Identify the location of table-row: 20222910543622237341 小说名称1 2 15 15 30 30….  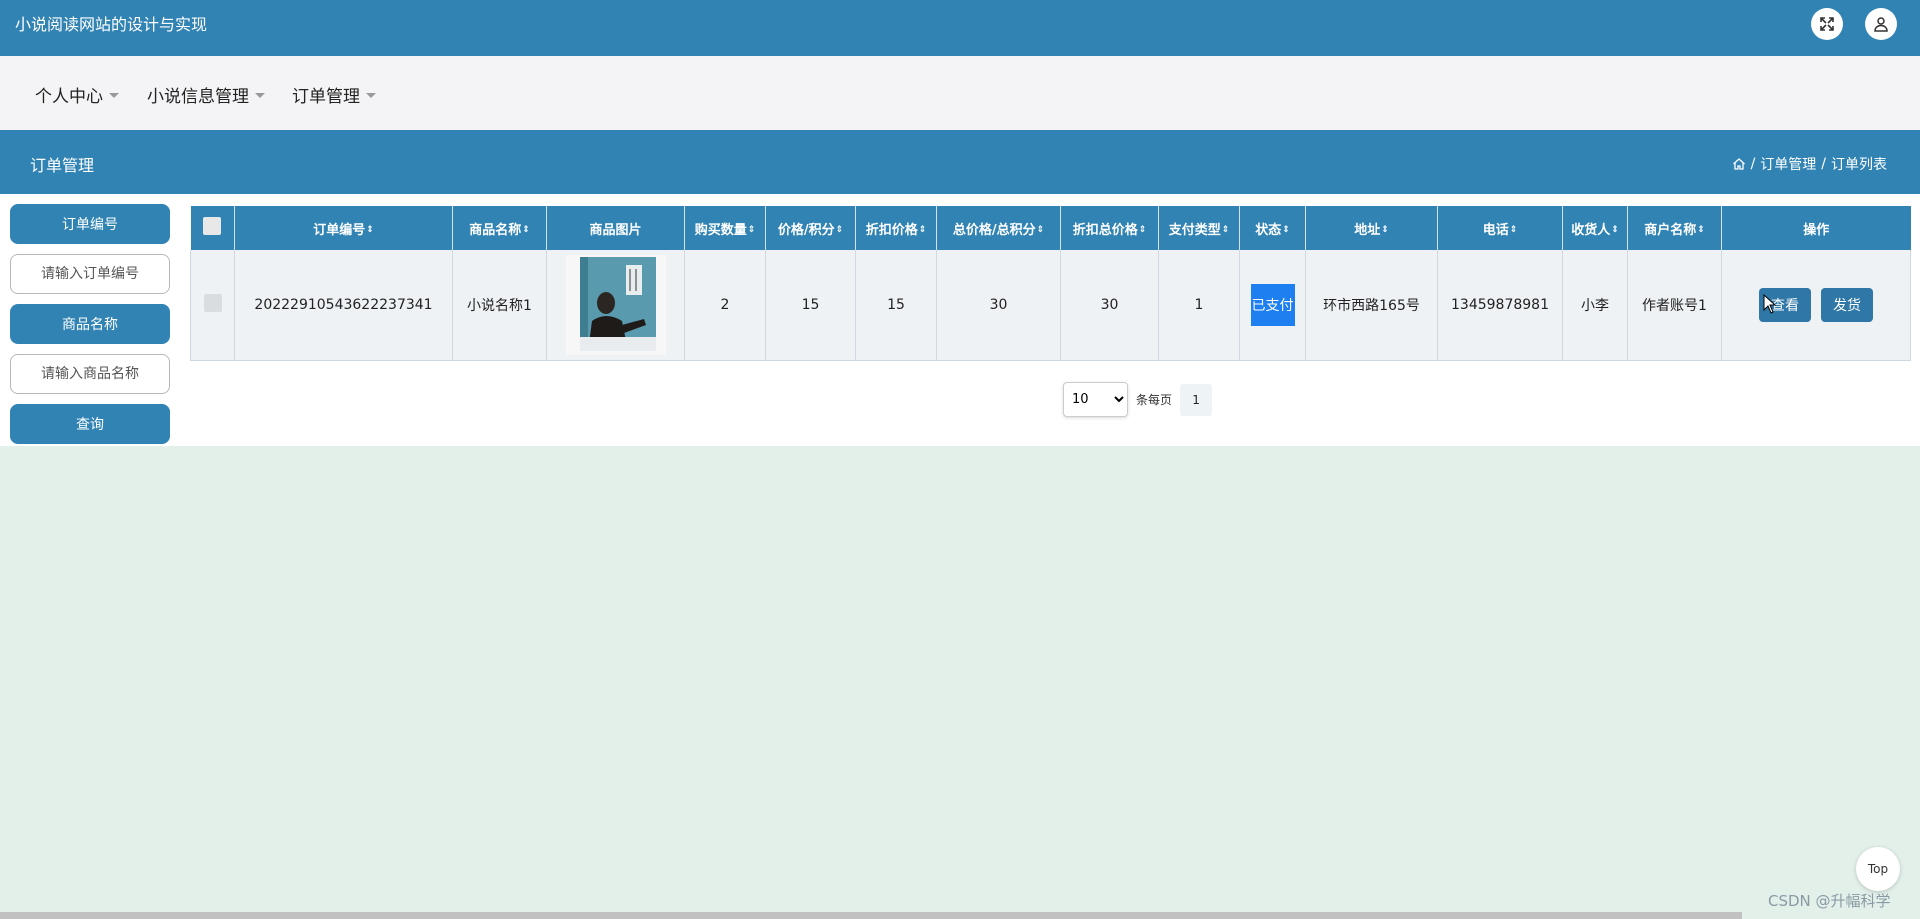
(1050, 305).